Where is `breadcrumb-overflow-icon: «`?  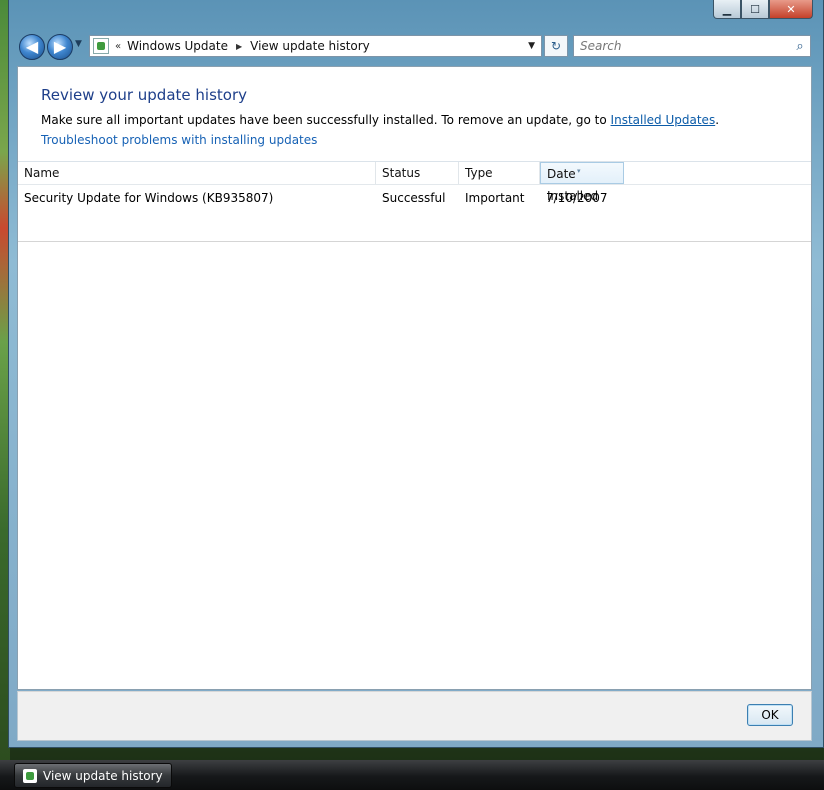 breadcrumb-overflow-icon: « is located at coordinates (118, 46).